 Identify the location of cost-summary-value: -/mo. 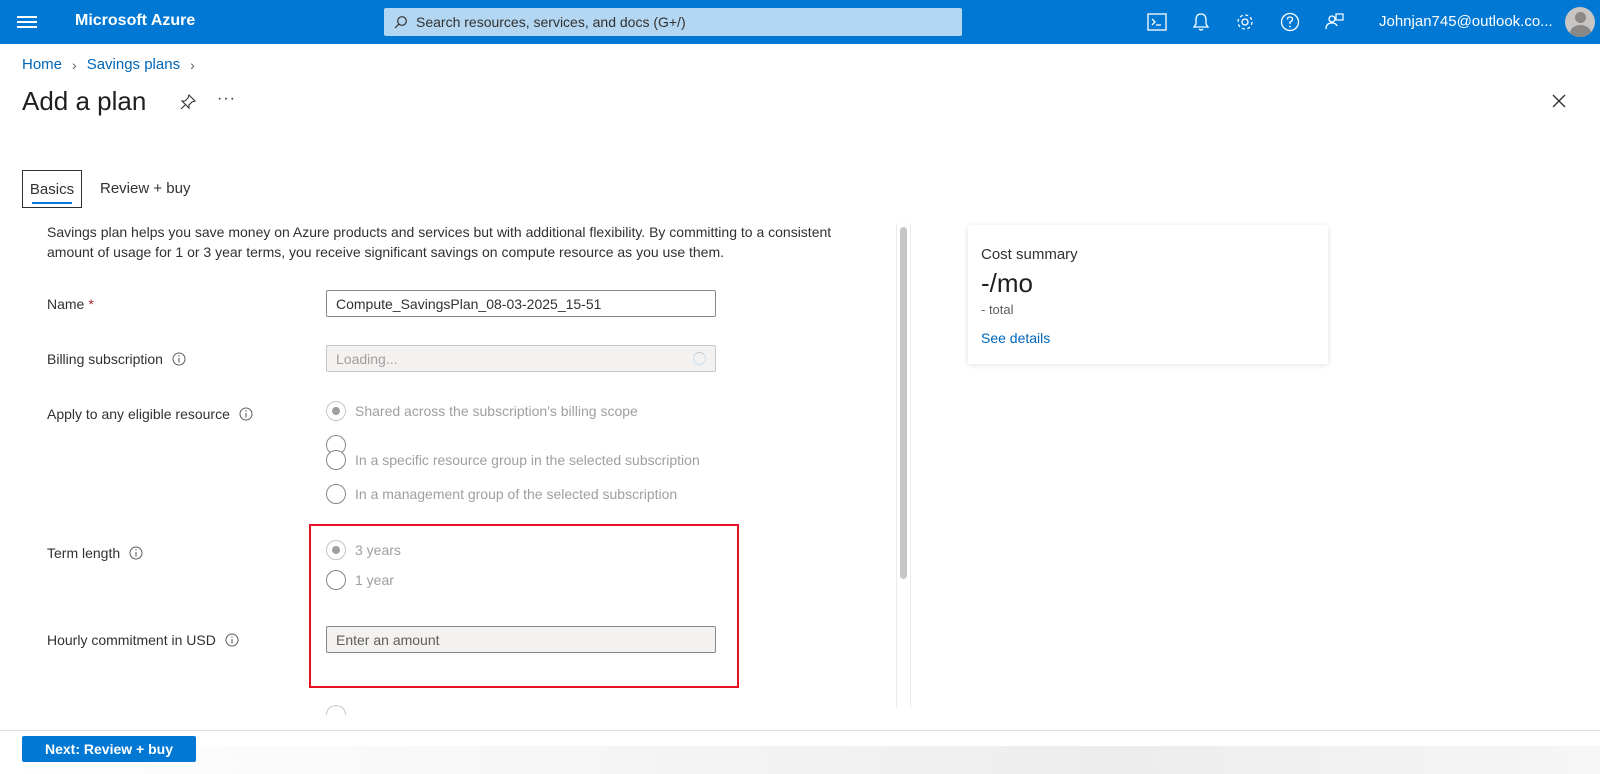
(1007, 283).